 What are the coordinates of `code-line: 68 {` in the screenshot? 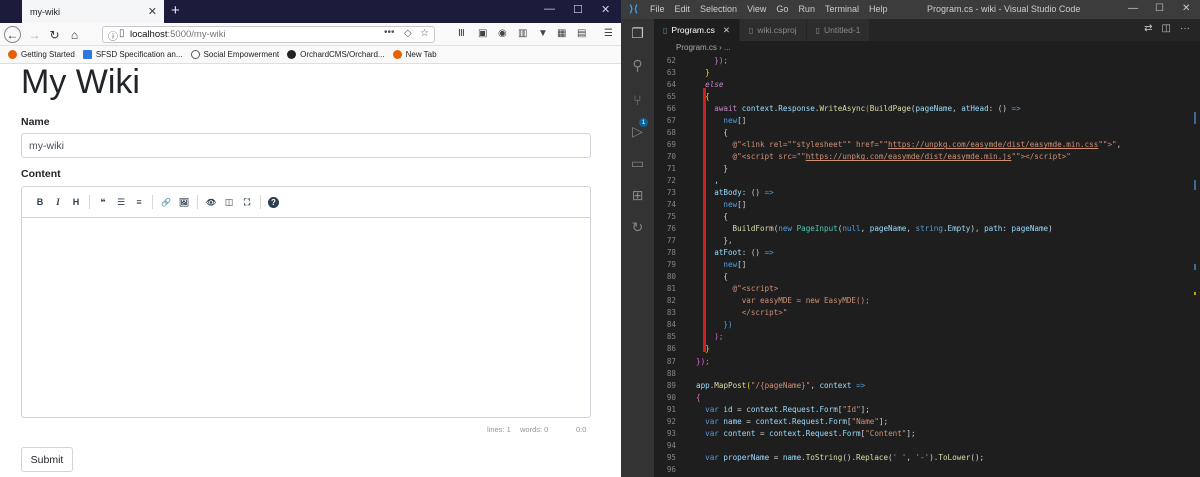 It's located at (924, 133).